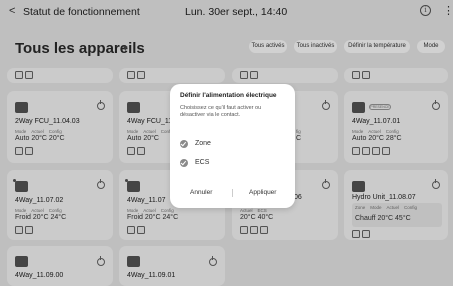 The width and height of the screenshot is (453, 286). Describe the element at coordinates (228, 95) in the screenshot. I see `dialog-title: Définir l'alimentation électrique` at that location.